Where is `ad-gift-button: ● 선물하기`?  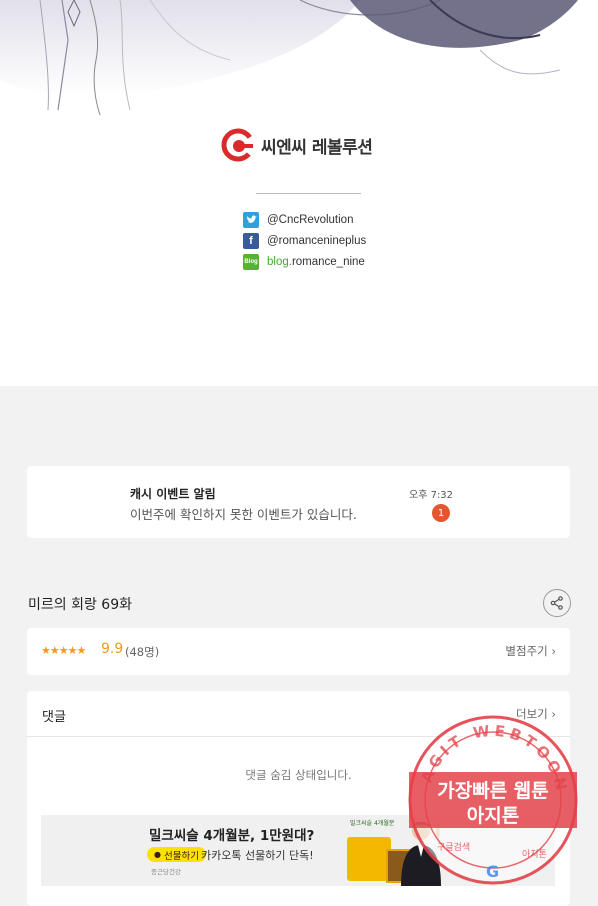 ad-gift-button: ● 선물하기 is located at coordinates (176, 854).